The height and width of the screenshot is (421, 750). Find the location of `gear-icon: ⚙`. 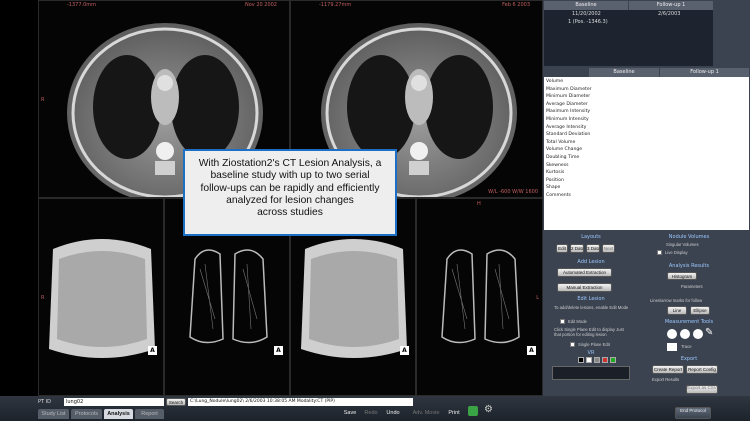

gear-icon: ⚙ is located at coordinates (490, 410).